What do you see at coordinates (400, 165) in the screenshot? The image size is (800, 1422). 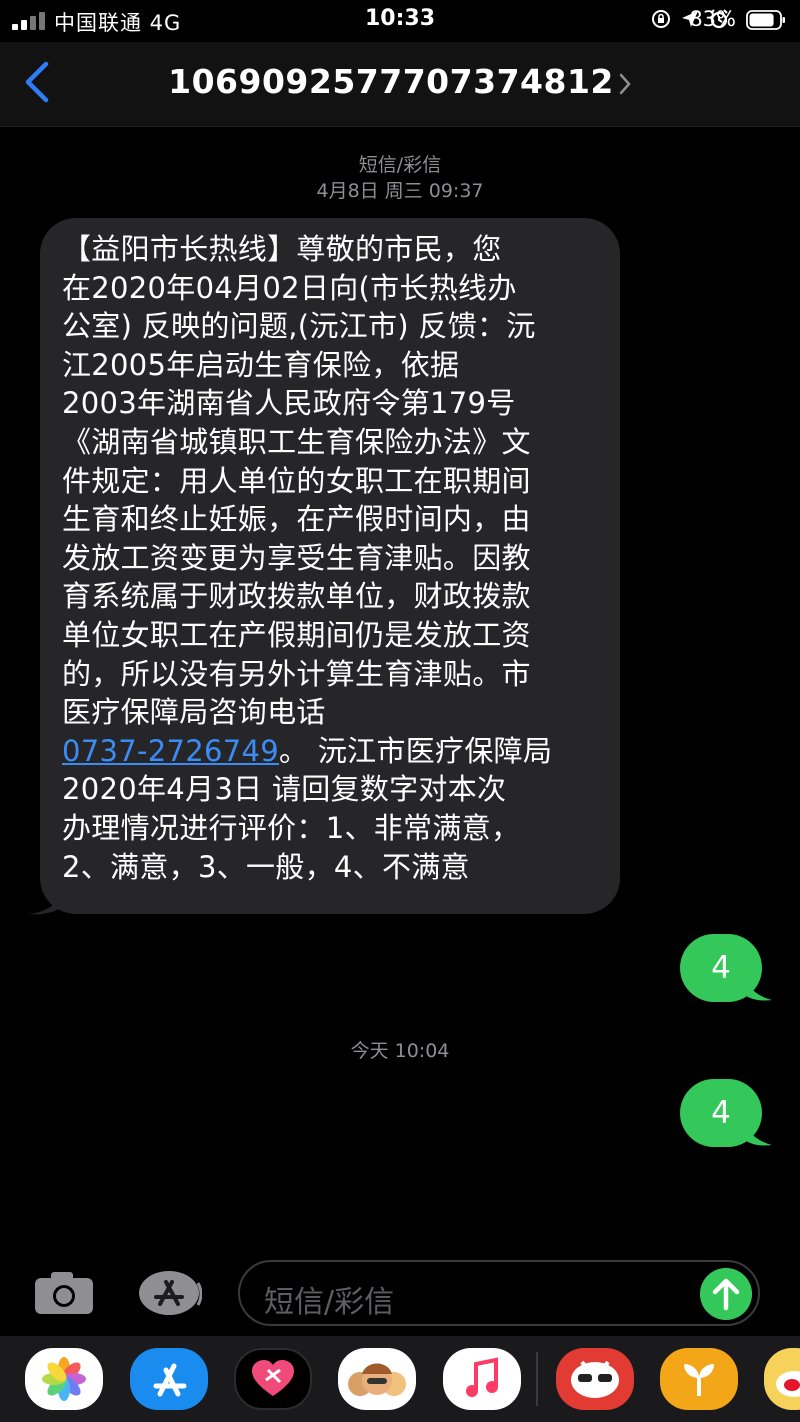 I see `message-type-label: 短信/彩信` at bounding box center [400, 165].